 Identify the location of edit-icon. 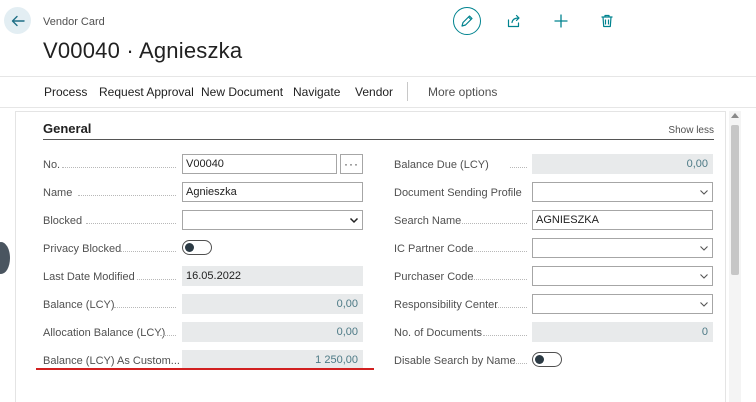
(467, 21).